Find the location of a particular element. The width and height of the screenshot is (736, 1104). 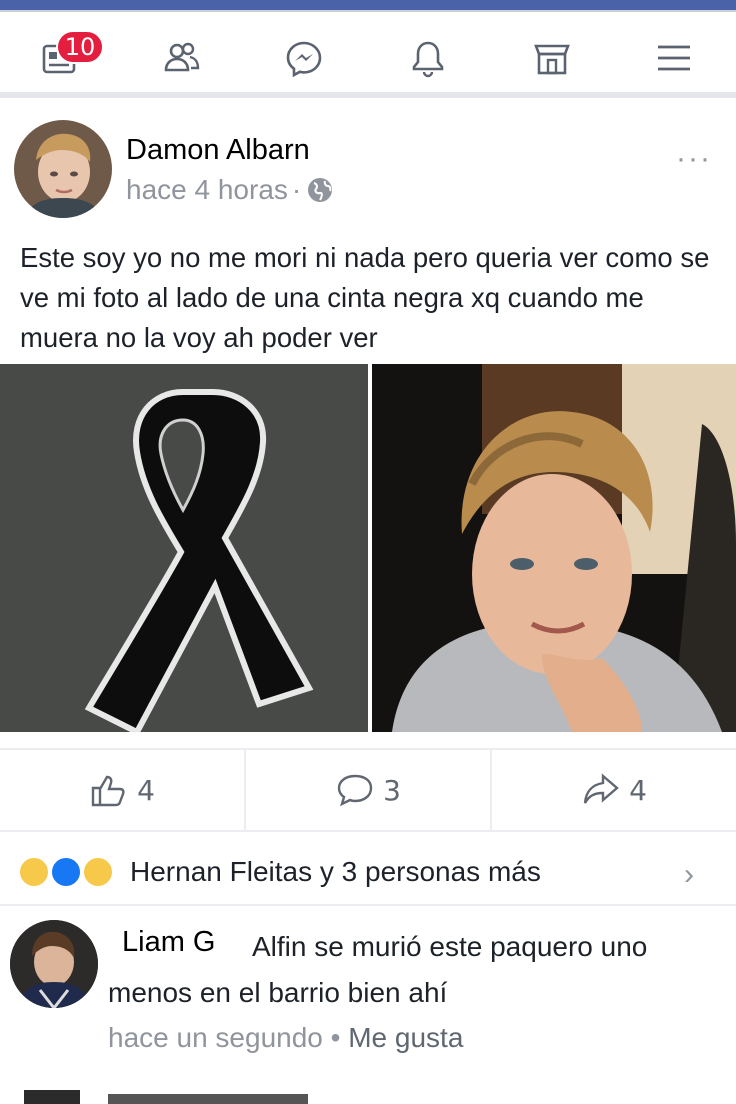

reaction-icons is located at coordinates (70, 872).